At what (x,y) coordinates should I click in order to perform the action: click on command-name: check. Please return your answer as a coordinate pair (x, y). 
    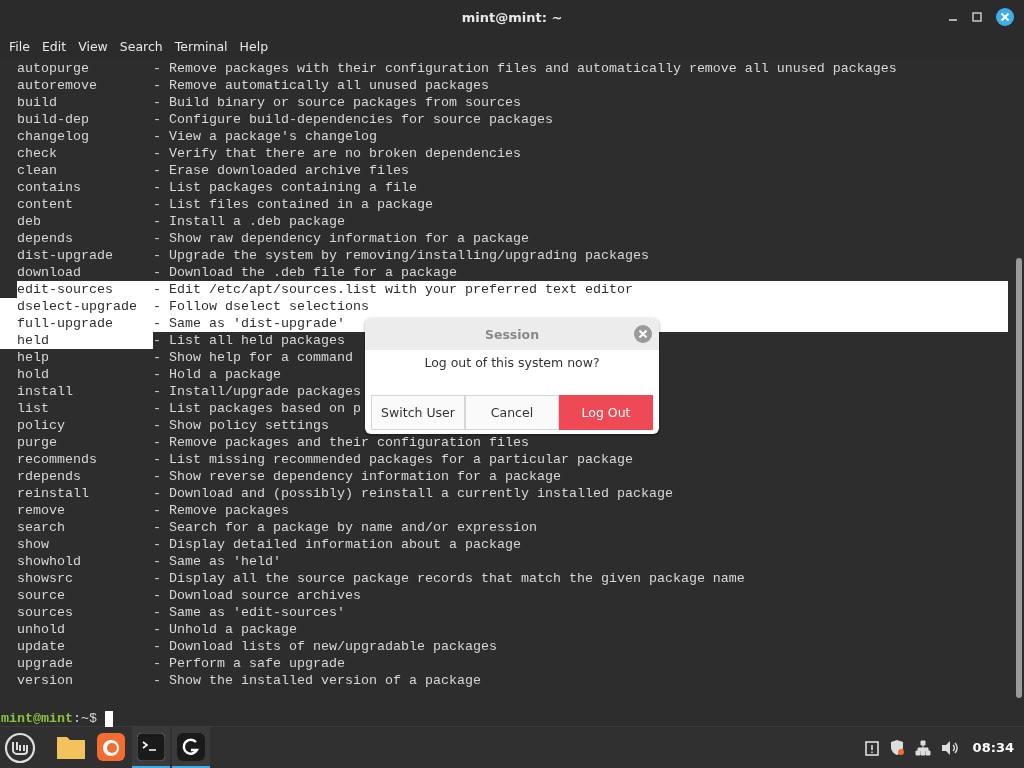
    Looking at the image, I should click on (37, 153).